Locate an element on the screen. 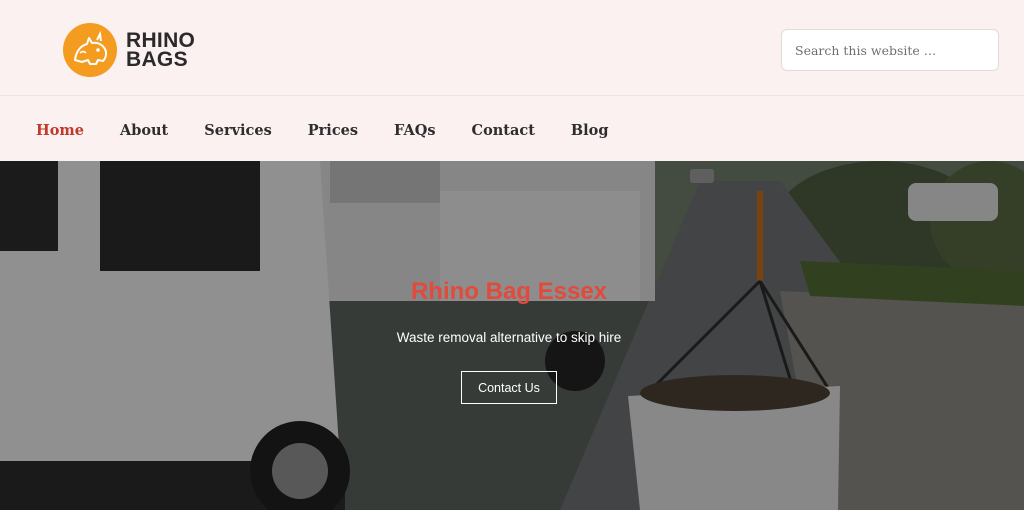 This screenshot has height=510, width=1024. logo-line-2: BAGS is located at coordinates (157, 59).